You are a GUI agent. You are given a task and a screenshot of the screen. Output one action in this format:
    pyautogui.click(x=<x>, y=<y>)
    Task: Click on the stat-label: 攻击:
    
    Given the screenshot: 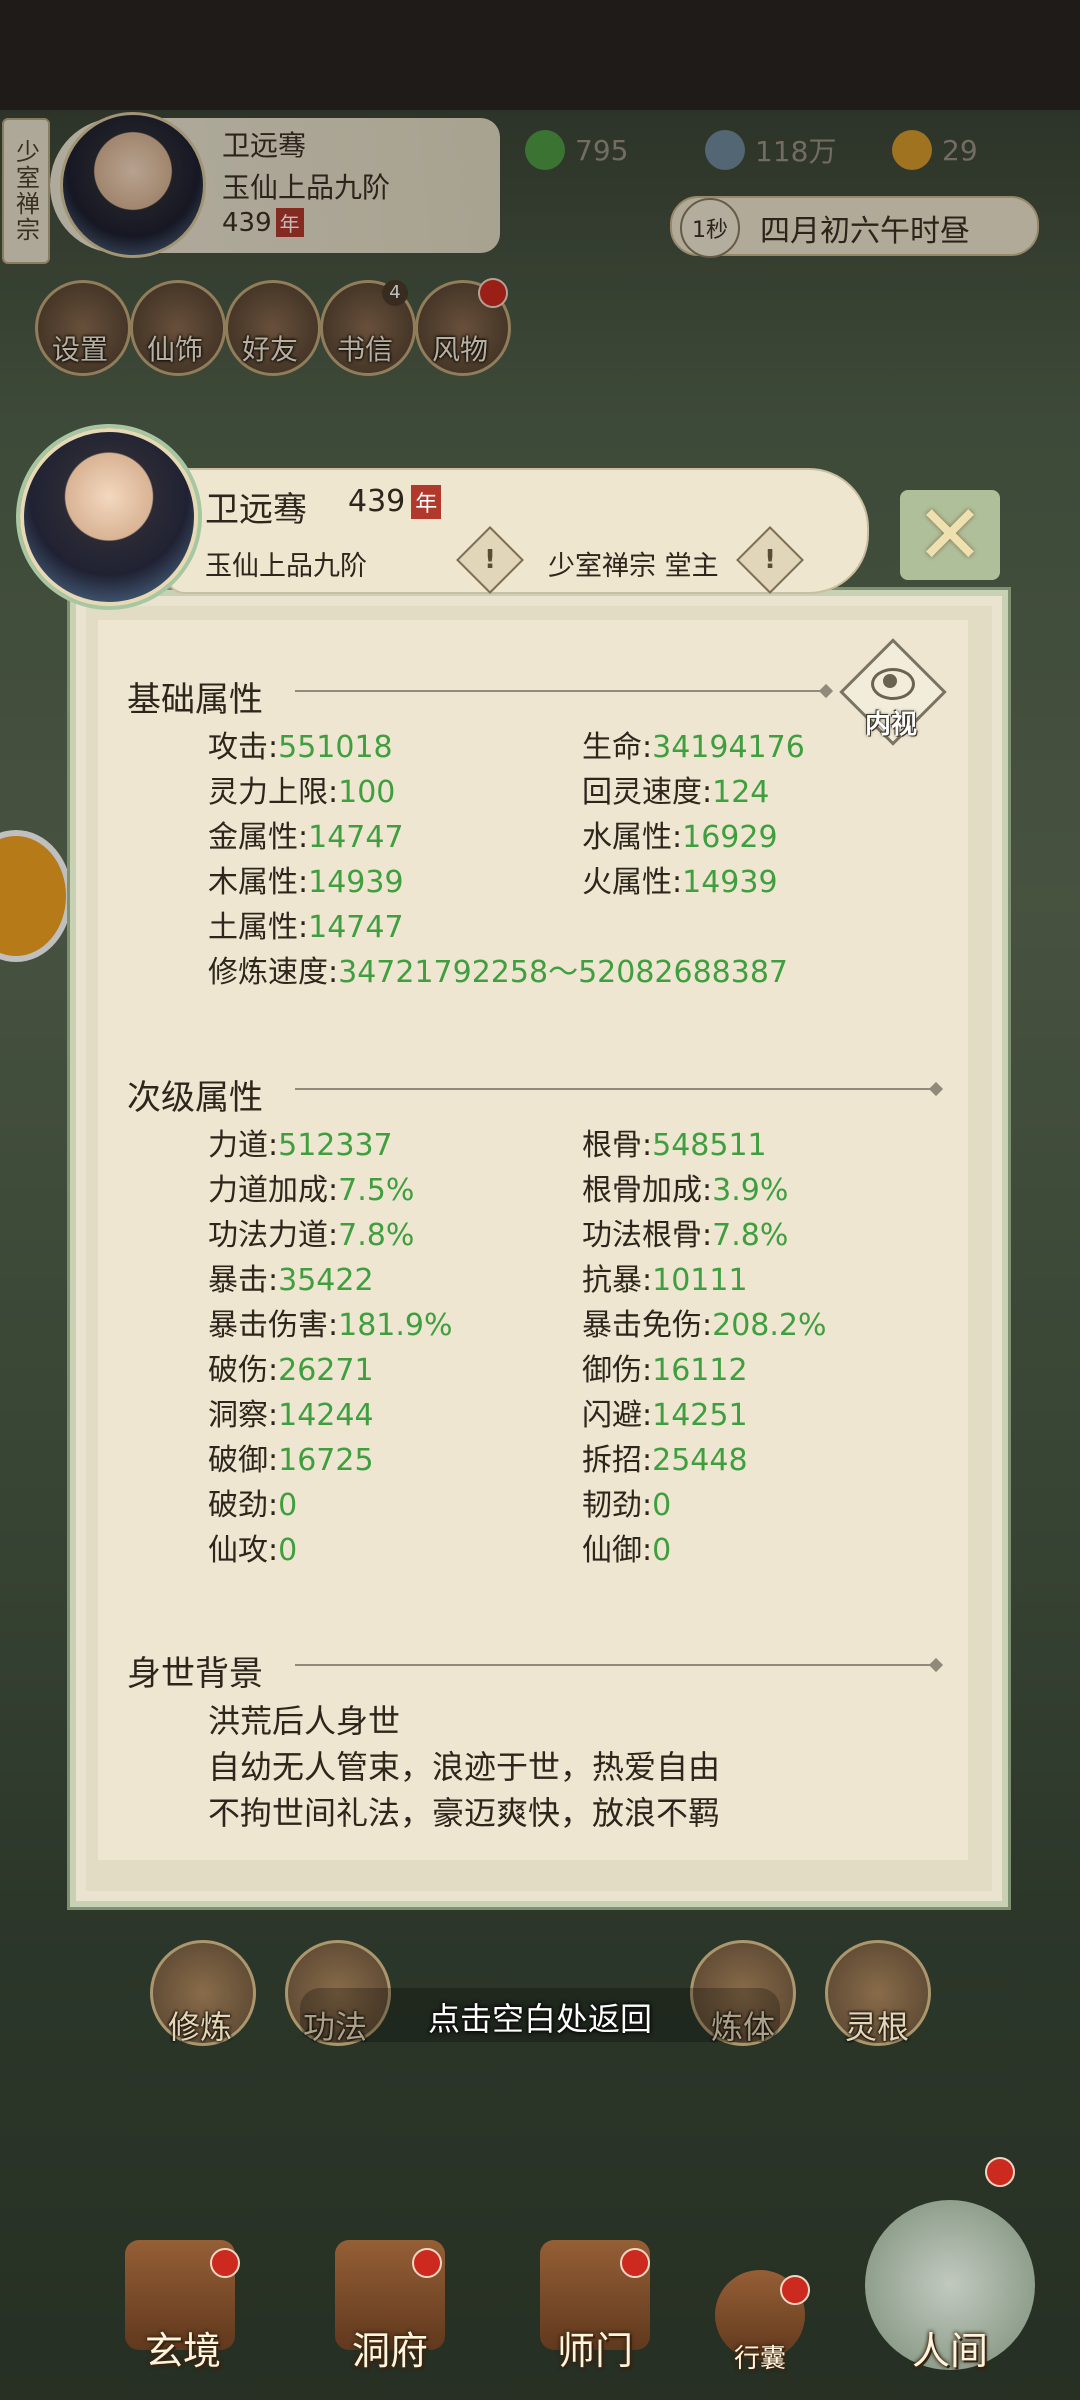 What is the action you would take?
    pyautogui.click(x=243, y=747)
    